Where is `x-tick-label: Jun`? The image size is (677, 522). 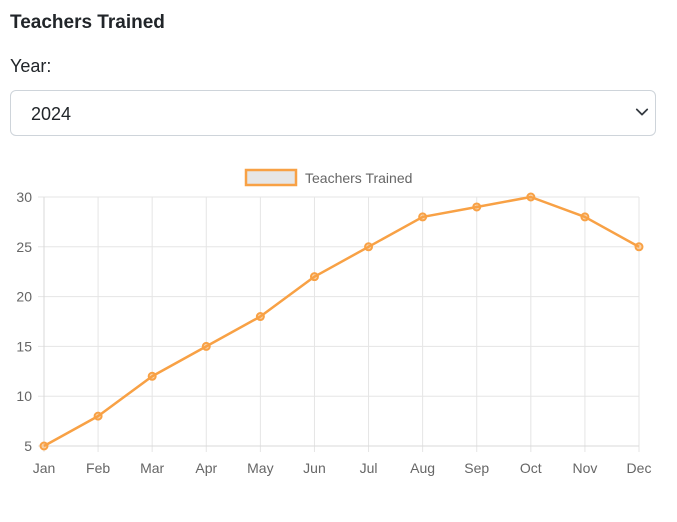
x-tick-label: Jun is located at coordinates (314, 468).